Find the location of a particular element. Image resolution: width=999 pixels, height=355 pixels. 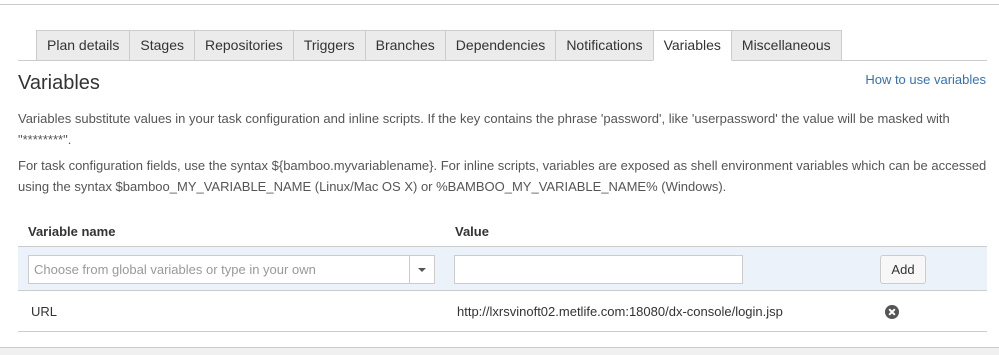

add-variable-button: Add is located at coordinates (903, 269).